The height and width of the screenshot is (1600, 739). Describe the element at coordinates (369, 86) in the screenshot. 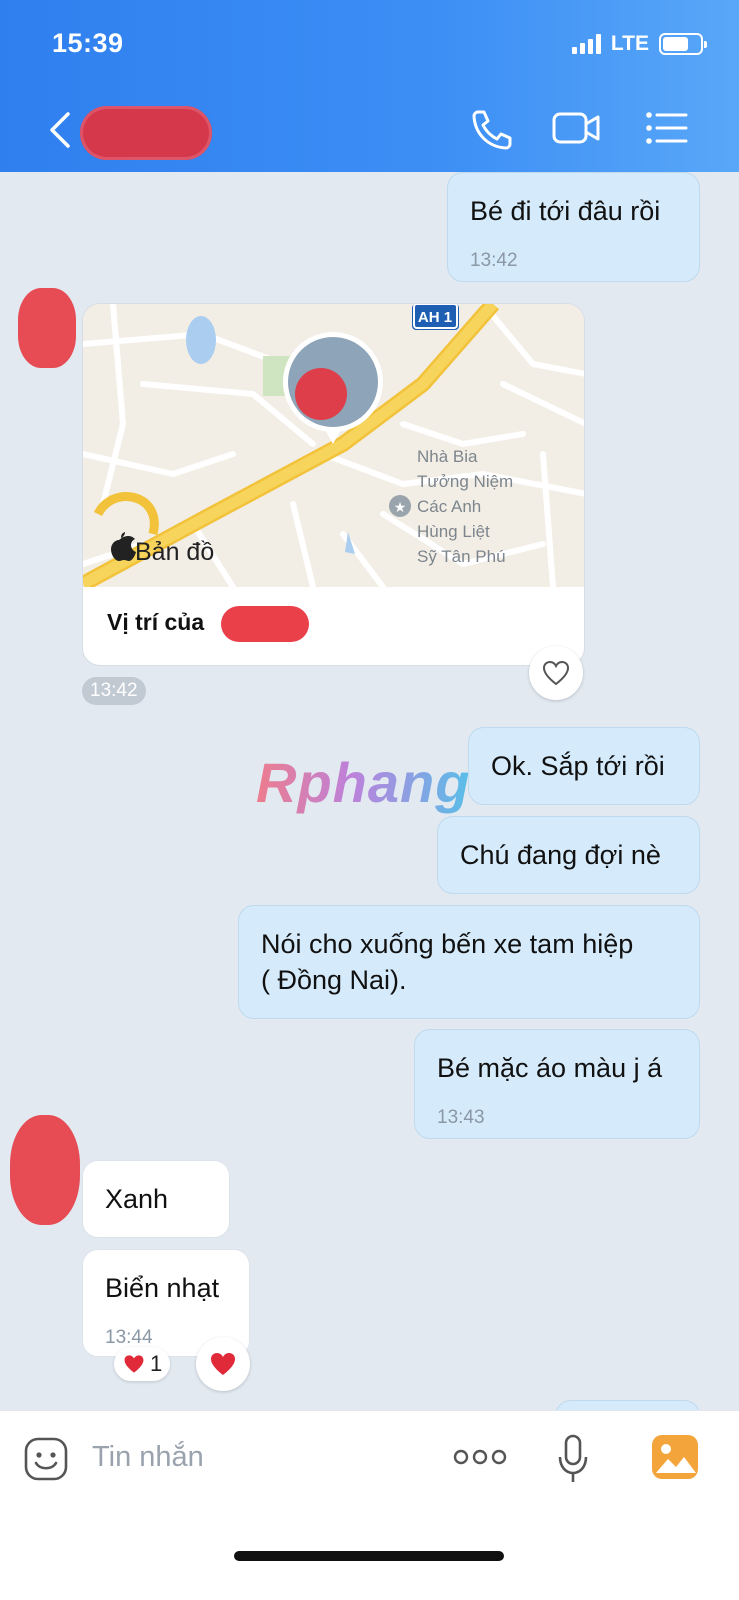

I see `chat-header: 15:39 LTE` at that location.